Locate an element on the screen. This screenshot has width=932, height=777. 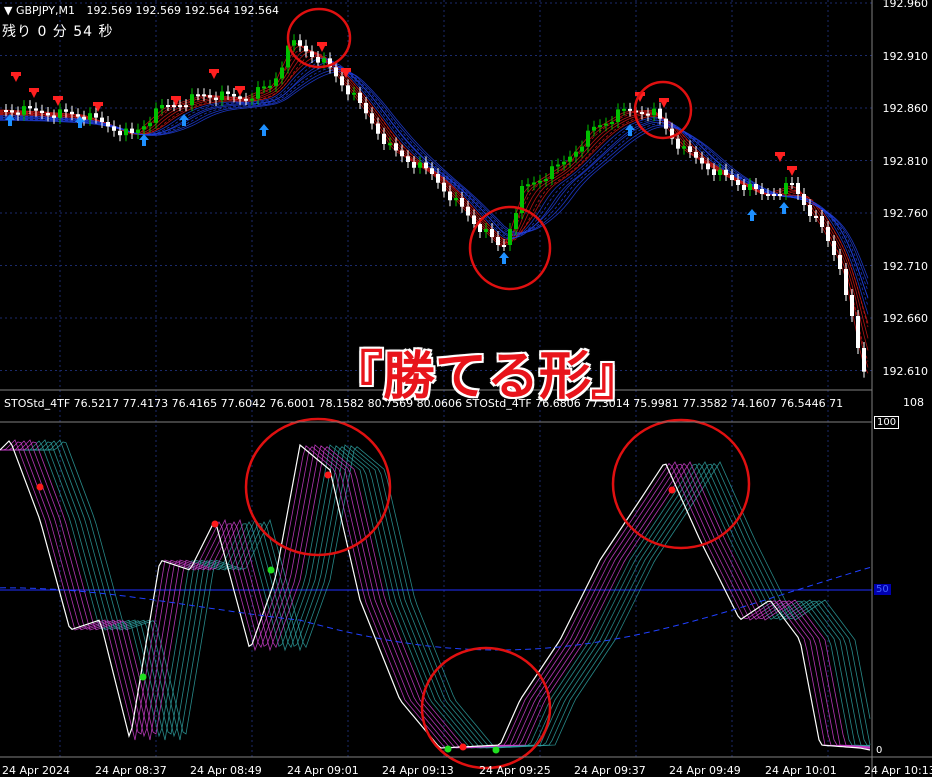
symbol-label: GBPJPY,M1 is located at coordinates (45, 10).